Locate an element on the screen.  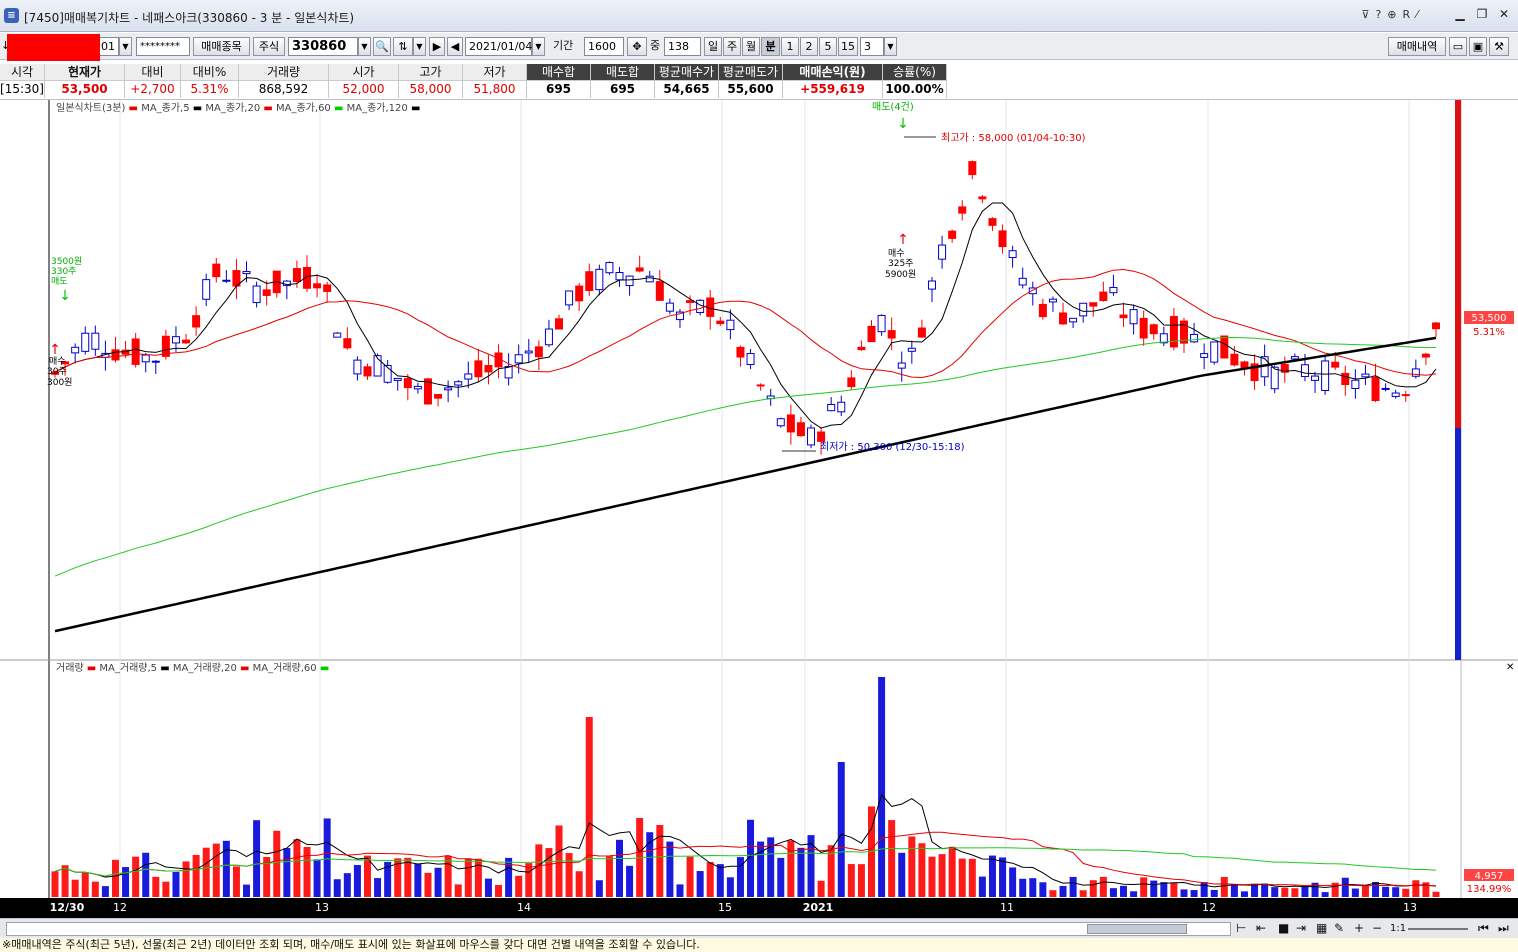
info-header-7: 저가 is located at coordinates (495, 72).